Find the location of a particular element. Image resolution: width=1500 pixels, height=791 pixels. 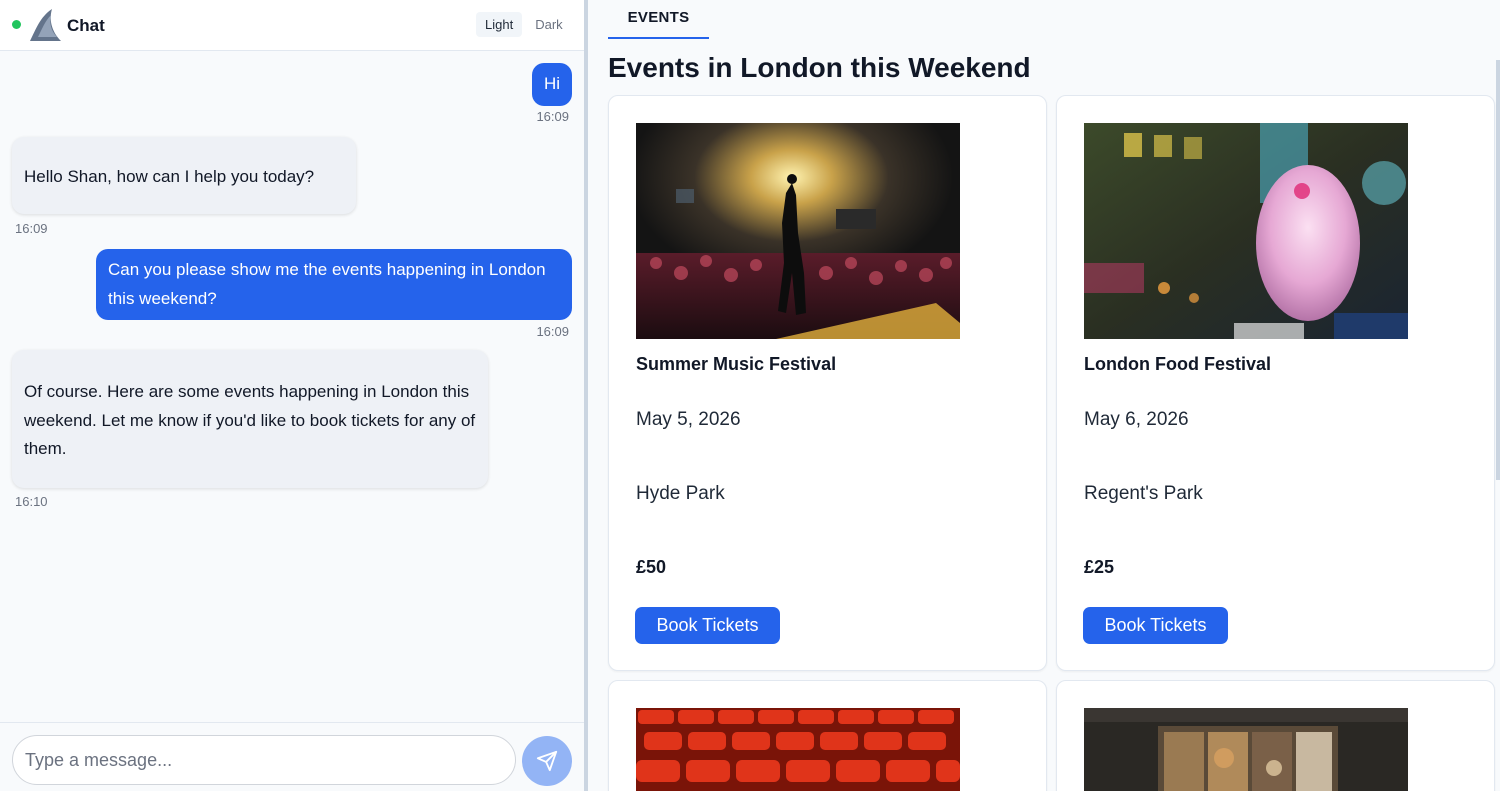

theme-toggle: Light Dark is located at coordinates (524, 24).